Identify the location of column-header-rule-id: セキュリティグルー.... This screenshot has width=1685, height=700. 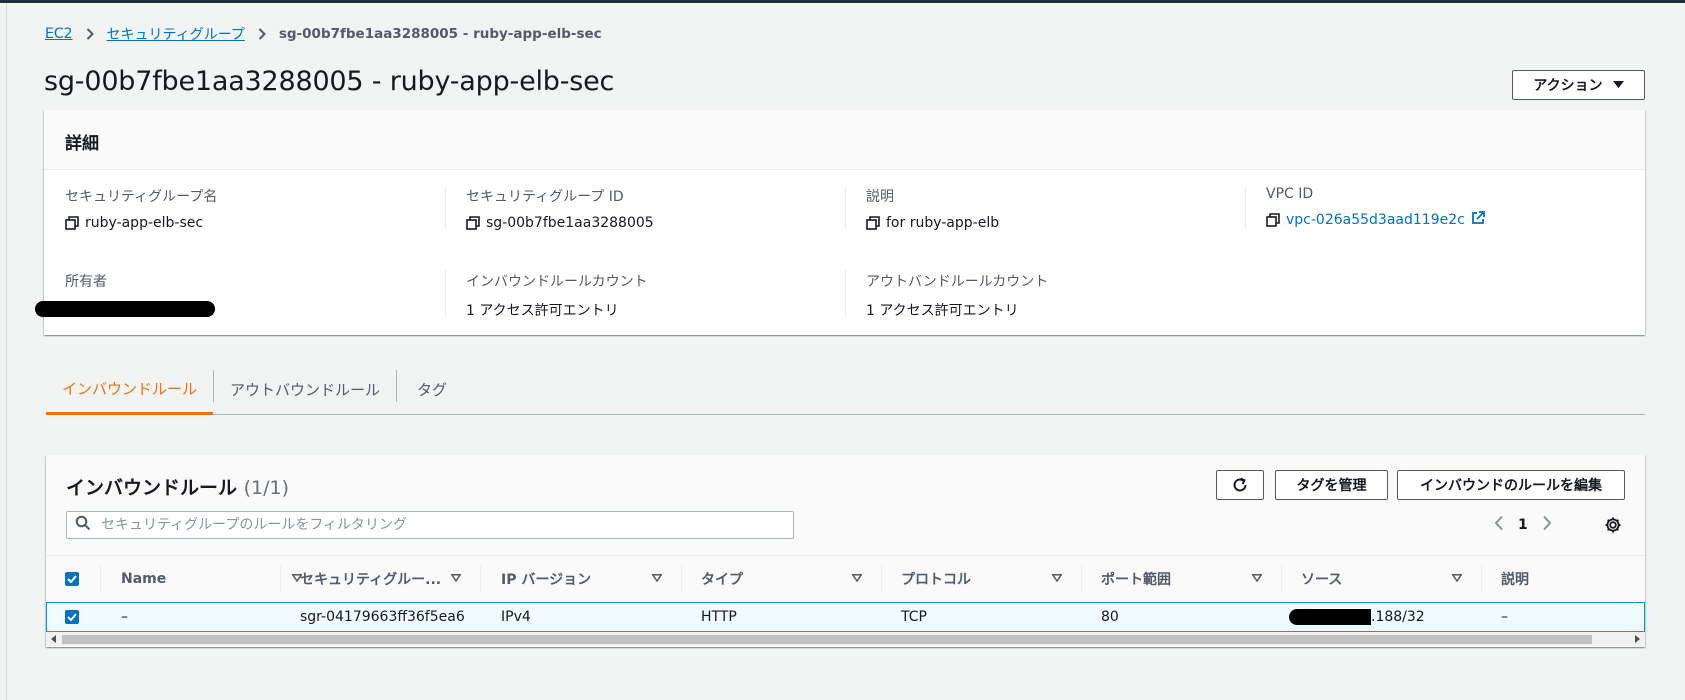
(387, 579).